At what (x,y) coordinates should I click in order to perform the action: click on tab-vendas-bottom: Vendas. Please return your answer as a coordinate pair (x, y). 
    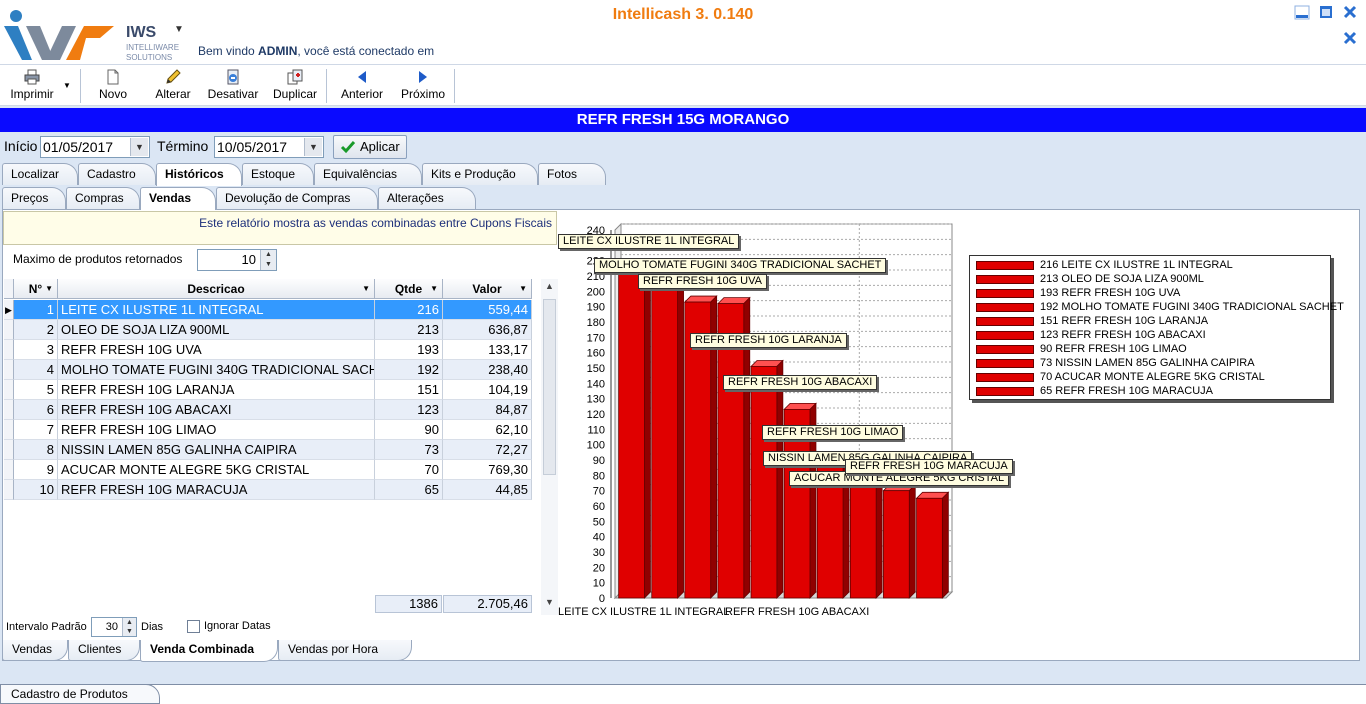
    Looking at the image, I should click on (35, 650).